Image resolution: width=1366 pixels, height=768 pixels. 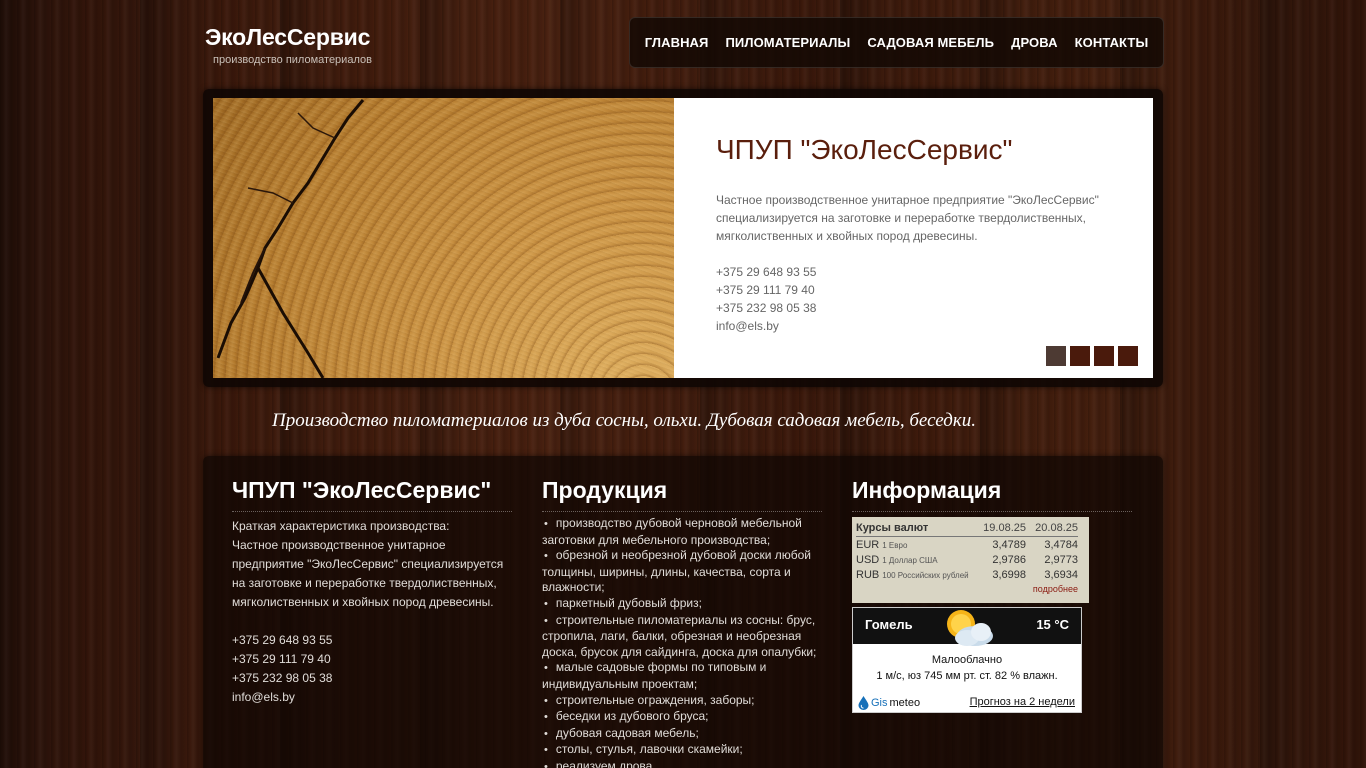 What do you see at coordinates (605, 490) in the screenshot?
I see `products-title: Продукция` at bounding box center [605, 490].